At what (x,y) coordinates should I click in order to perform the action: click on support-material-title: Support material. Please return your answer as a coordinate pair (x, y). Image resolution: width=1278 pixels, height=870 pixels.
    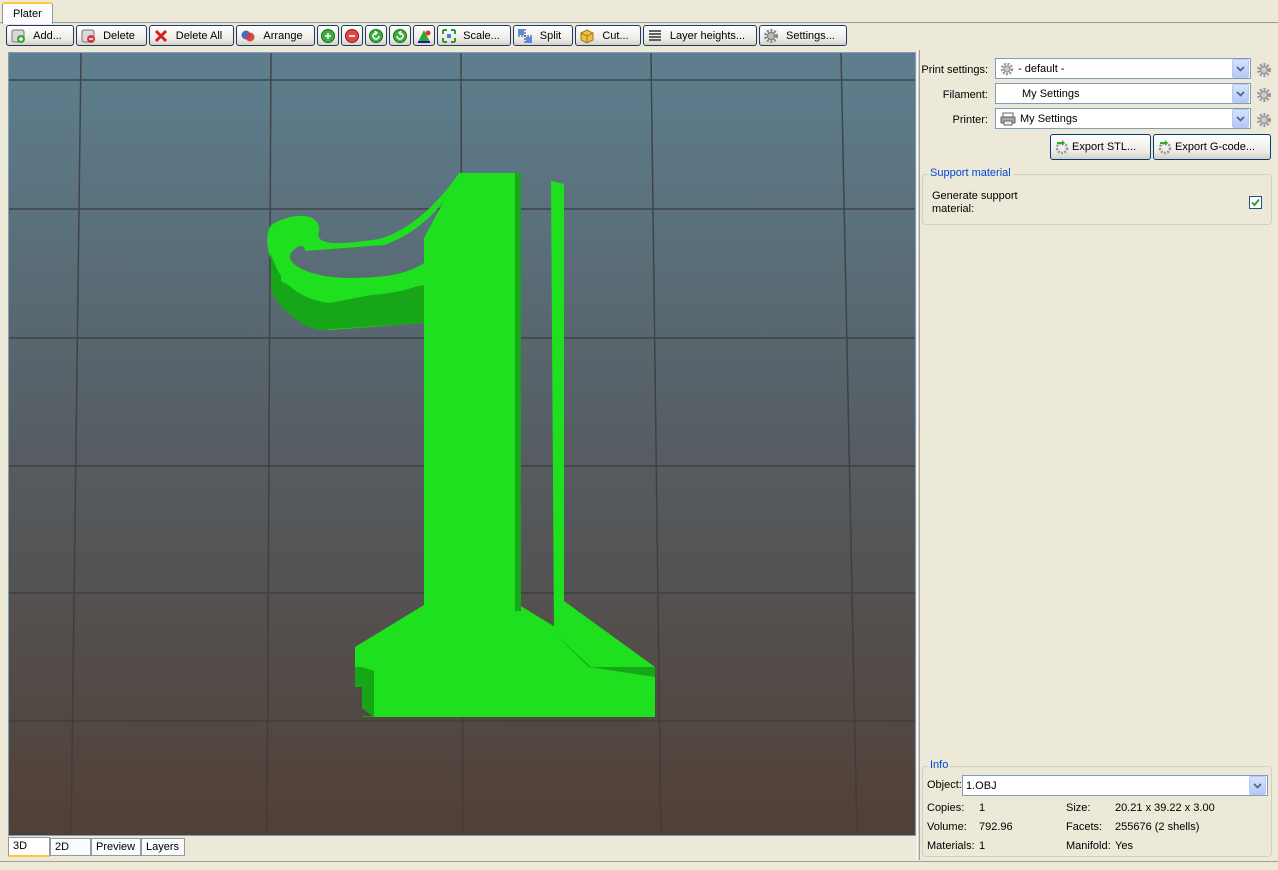
    Looking at the image, I should click on (970, 173).